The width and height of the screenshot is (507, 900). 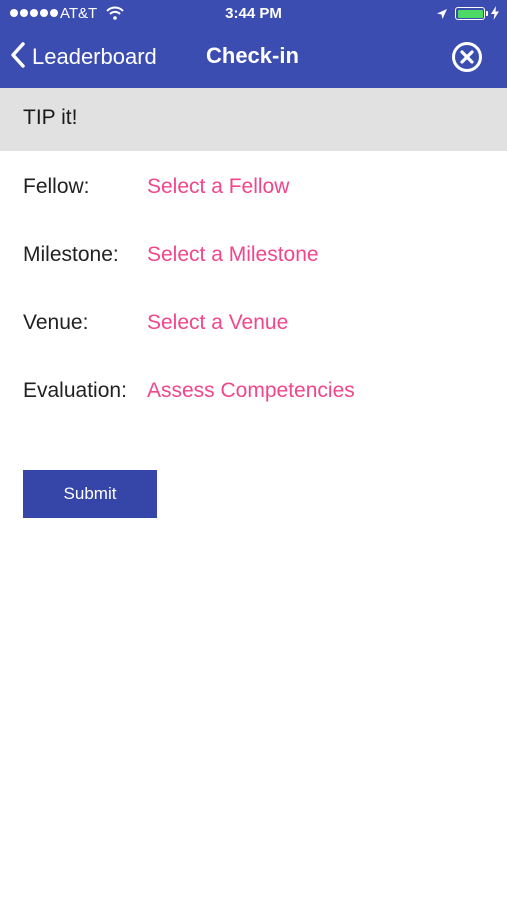 I want to click on select-milestone-link: Select a Milestone, so click(x=233, y=255).